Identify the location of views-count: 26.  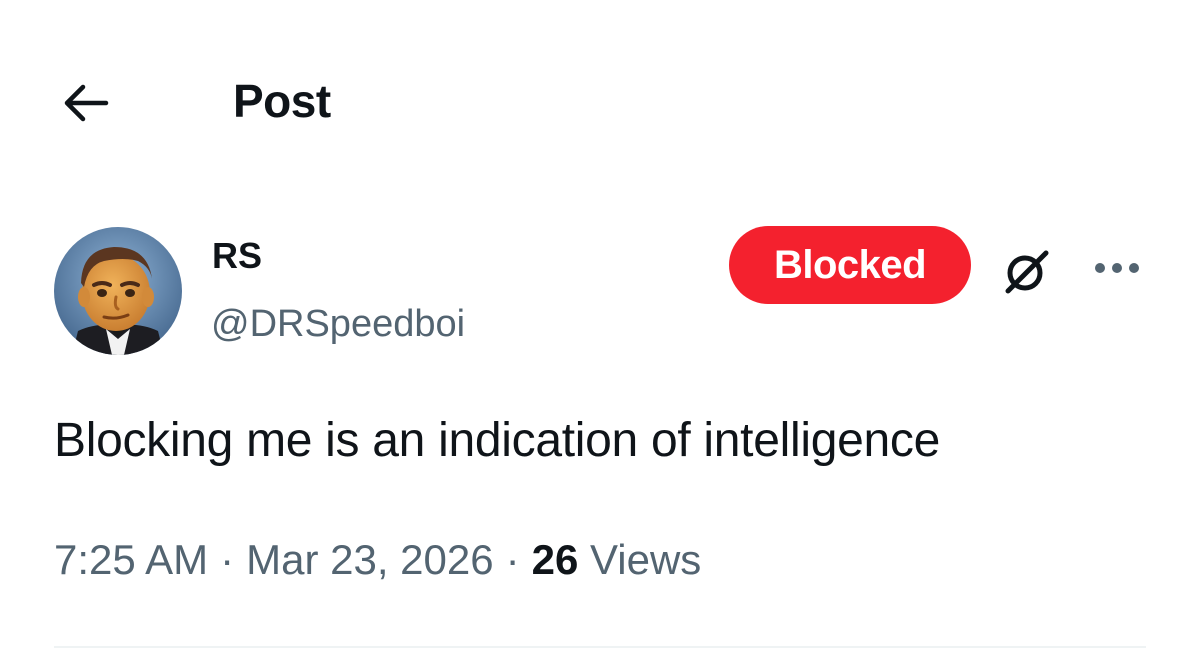
(555, 559).